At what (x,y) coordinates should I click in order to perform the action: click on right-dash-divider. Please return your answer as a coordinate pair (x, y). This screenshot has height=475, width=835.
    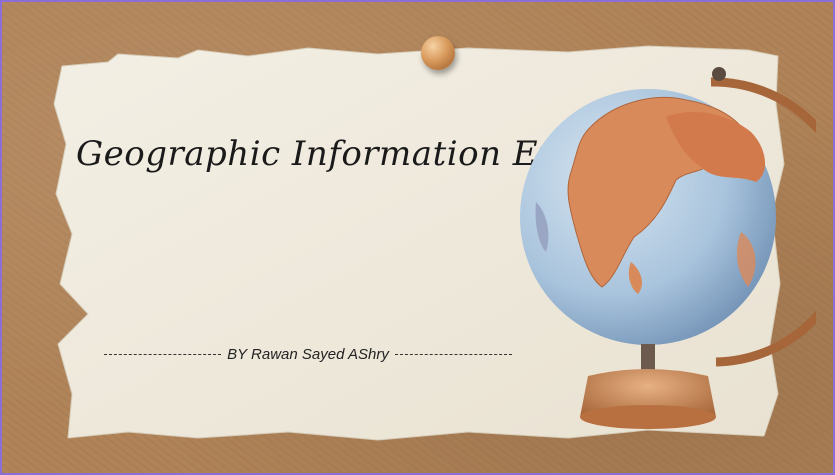
    Looking at the image, I should click on (453, 354).